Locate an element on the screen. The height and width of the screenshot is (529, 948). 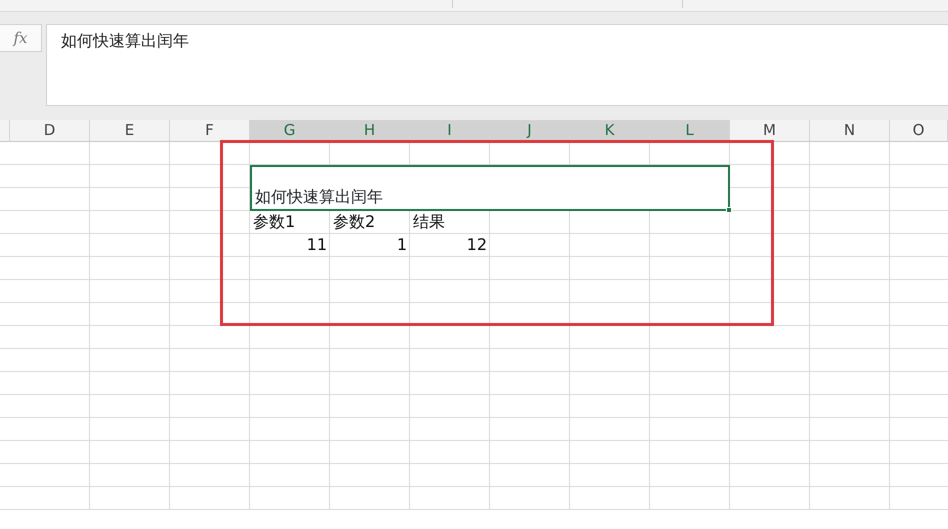
table-cell-text: 参数1 is located at coordinates (274, 222).